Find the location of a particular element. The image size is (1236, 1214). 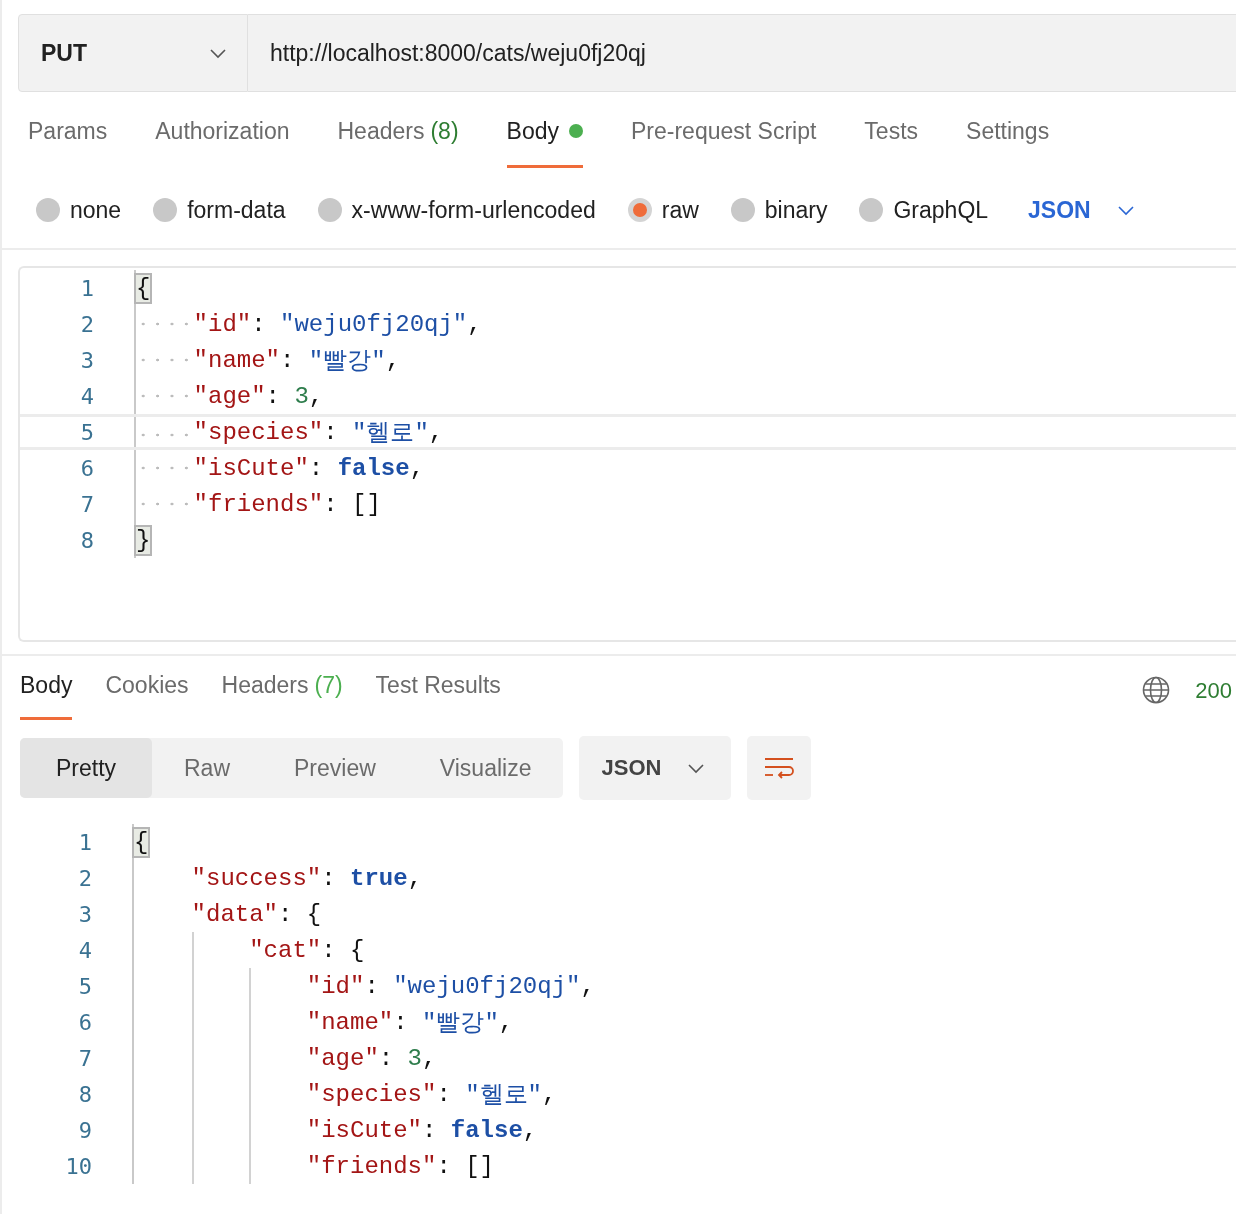

line-number: 10 is located at coordinates (78, 1166).